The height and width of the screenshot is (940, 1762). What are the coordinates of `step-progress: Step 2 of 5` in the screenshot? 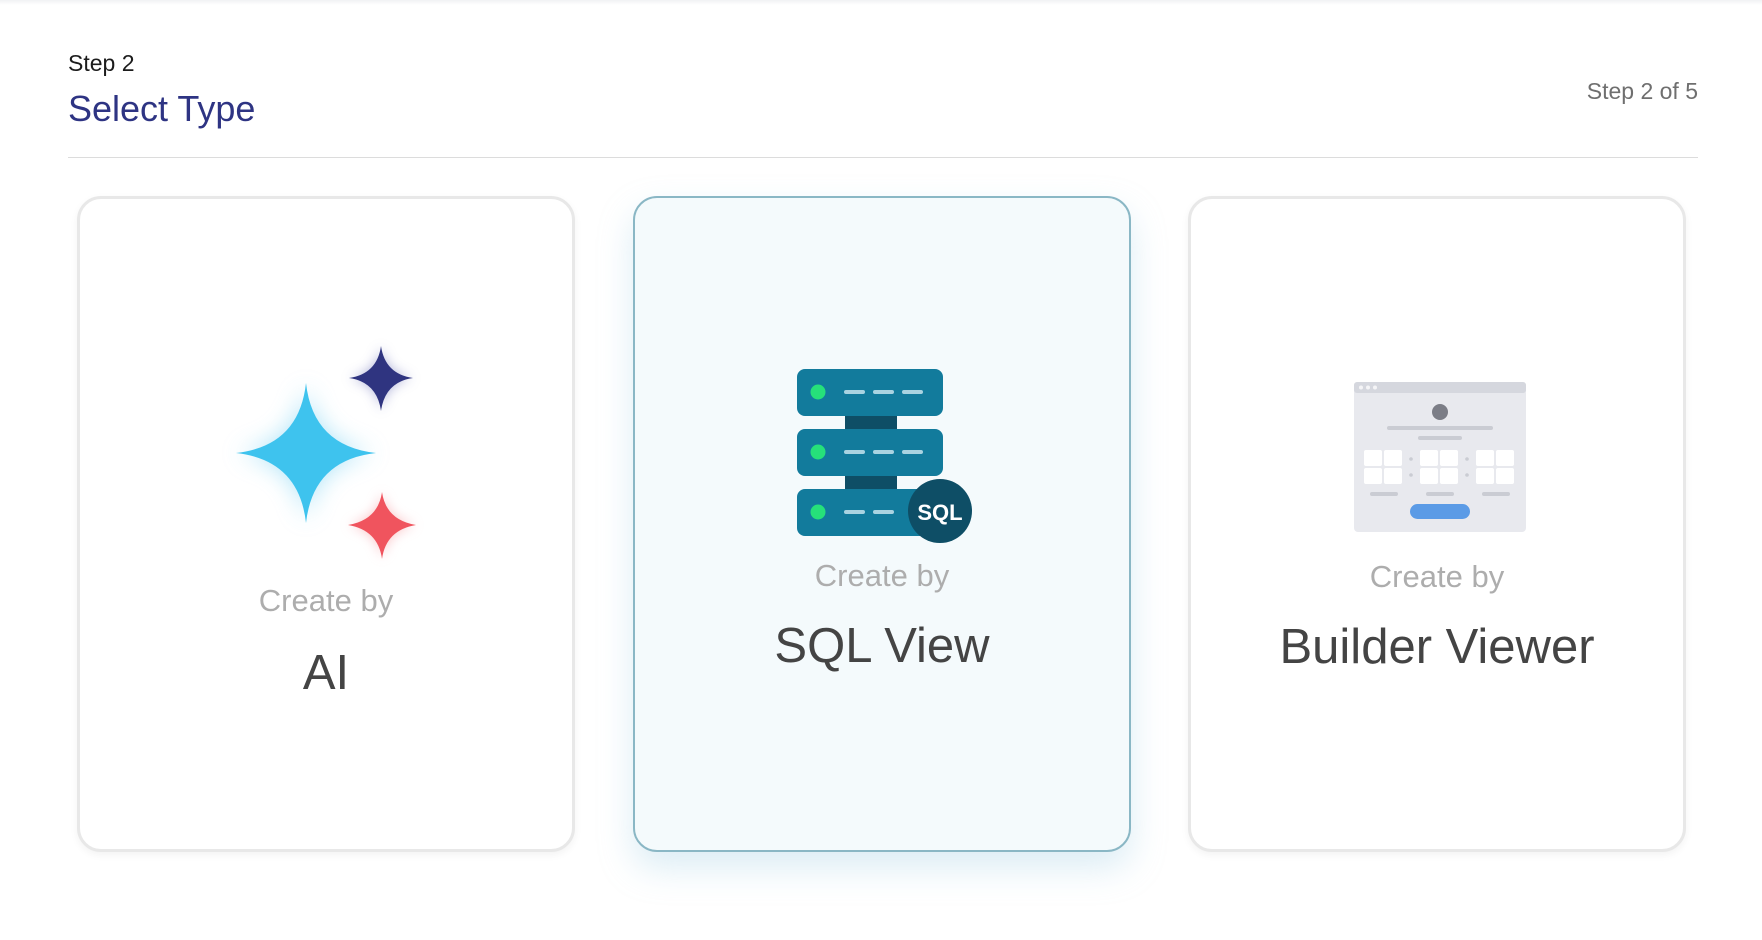 It's located at (1642, 91).